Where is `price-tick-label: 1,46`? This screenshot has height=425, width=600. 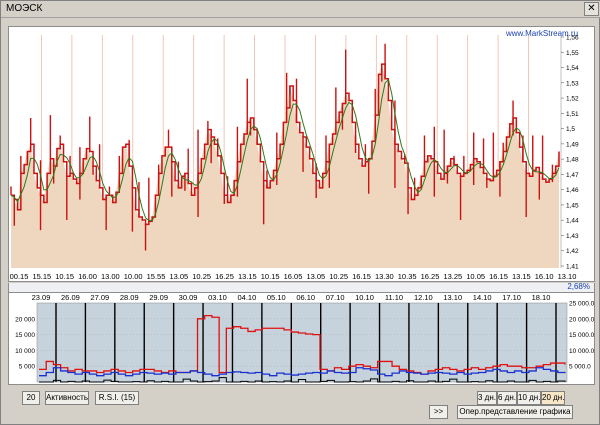 price-tick-label: 1,46 is located at coordinates (572, 190).